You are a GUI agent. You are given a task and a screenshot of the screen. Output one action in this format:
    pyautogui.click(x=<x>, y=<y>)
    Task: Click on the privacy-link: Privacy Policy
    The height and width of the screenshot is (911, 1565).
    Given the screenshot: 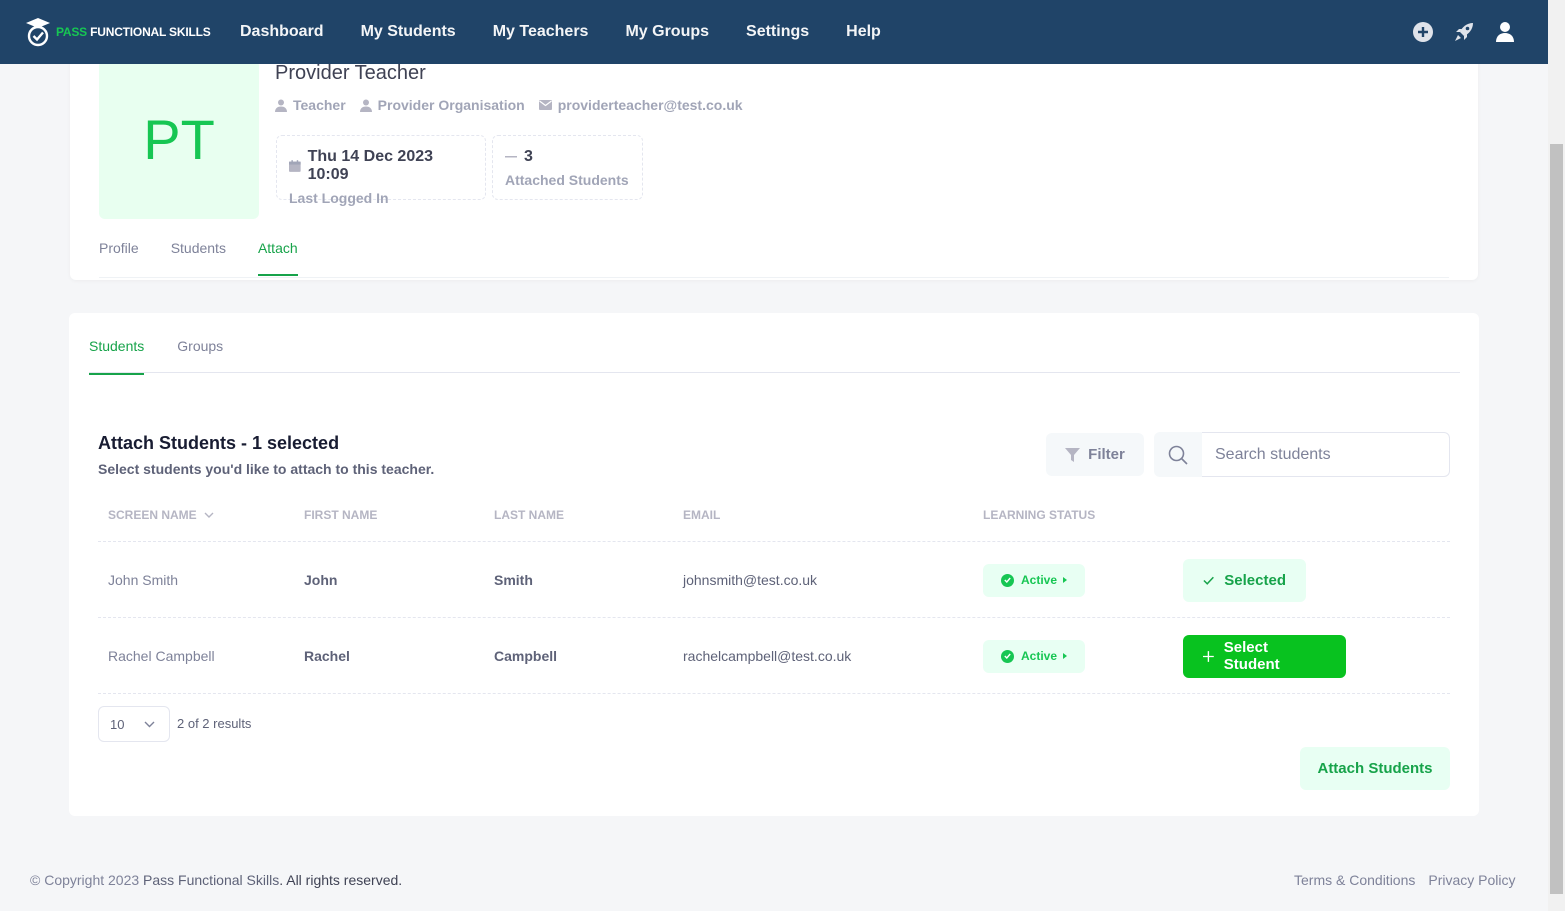 What is the action you would take?
    pyautogui.click(x=1471, y=880)
    